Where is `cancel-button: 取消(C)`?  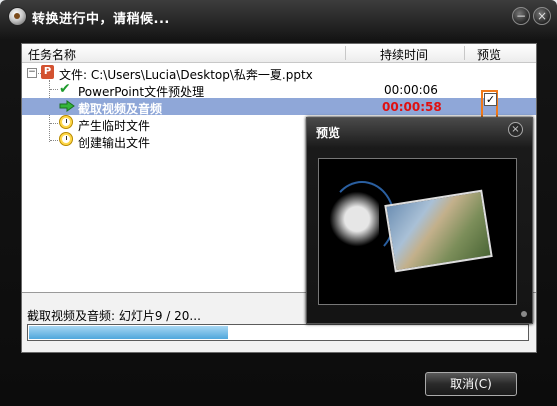
cancel-button: 取消(C) is located at coordinates (471, 384).